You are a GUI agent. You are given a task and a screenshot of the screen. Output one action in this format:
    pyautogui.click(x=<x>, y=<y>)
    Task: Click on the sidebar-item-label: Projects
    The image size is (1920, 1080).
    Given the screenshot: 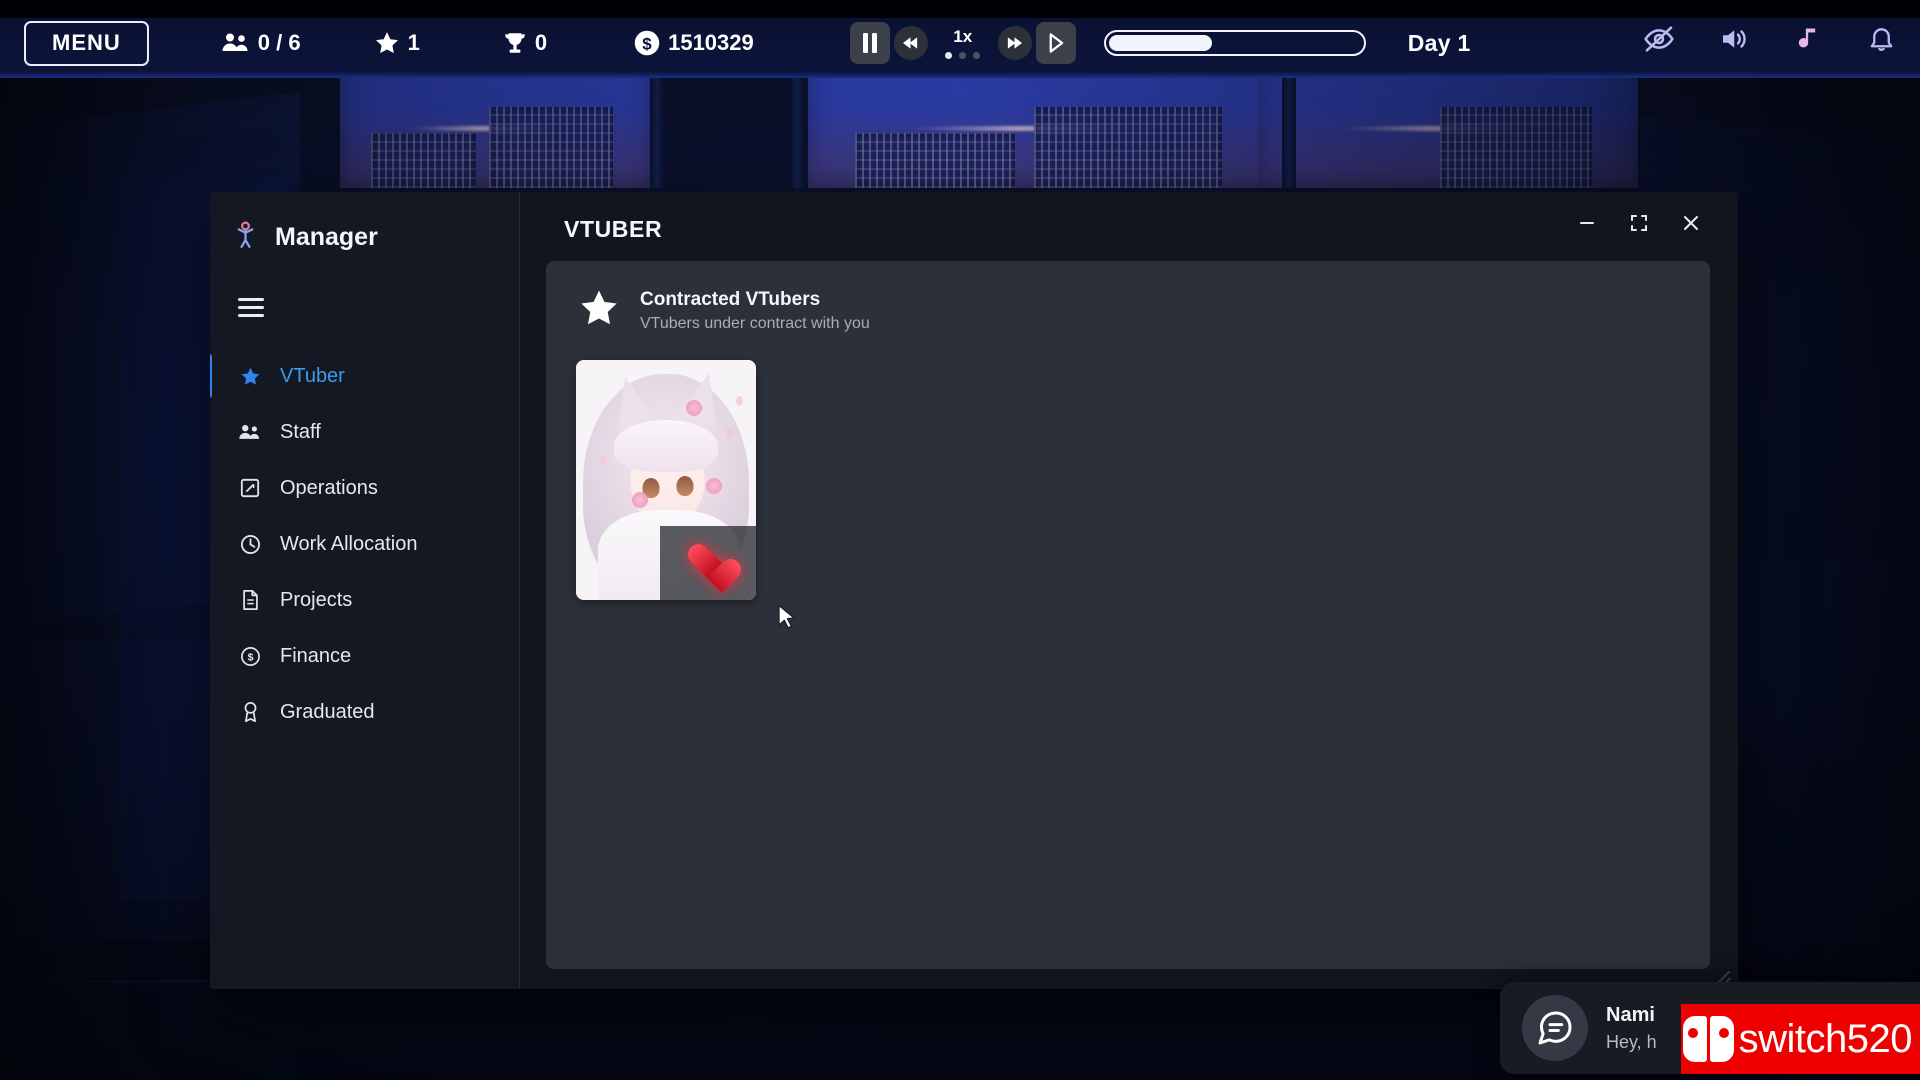 What is the action you would take?
    pyautogui.click(x=316, y=599)
    